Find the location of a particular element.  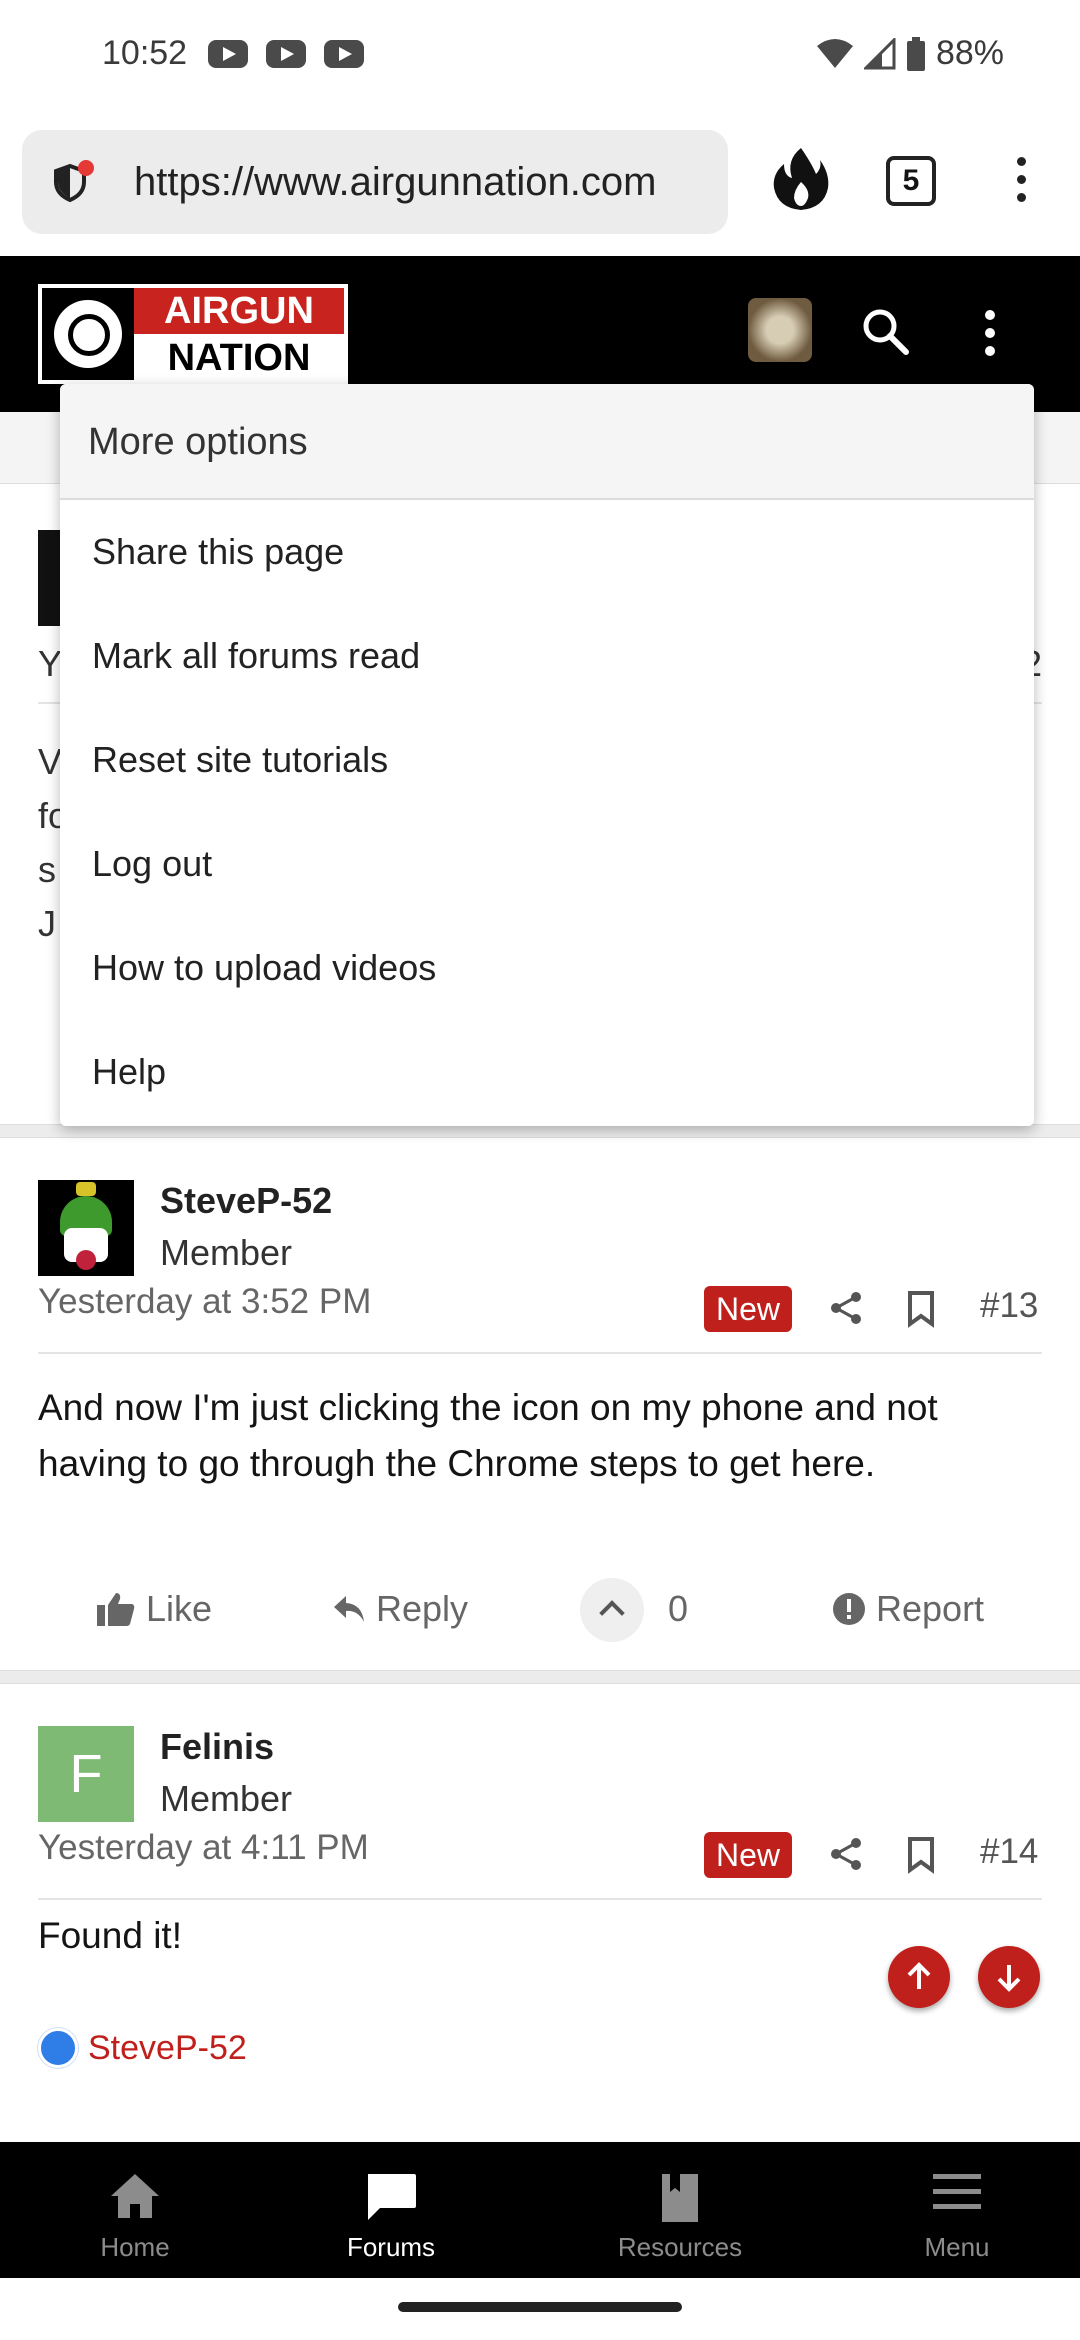

post-number: #14 is located at coordinates (1009, 1852).